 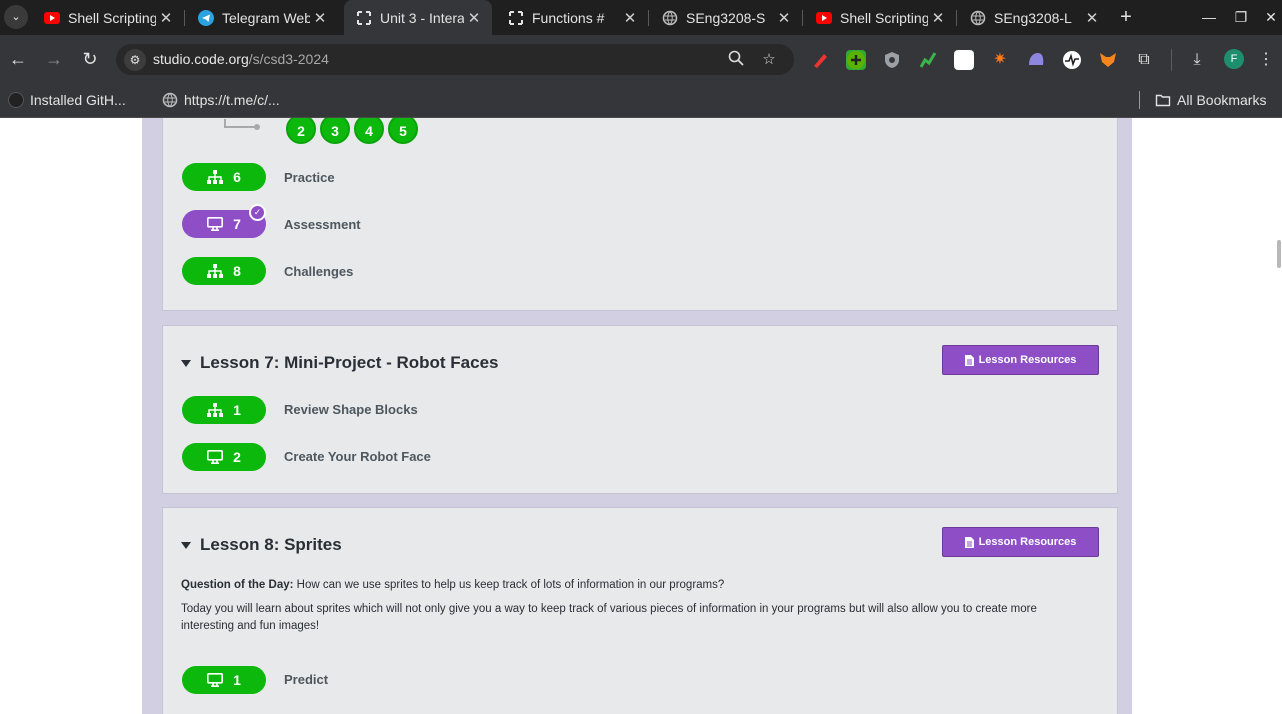 I want to click on plus-extension-icon, so click(x=856, y=60).